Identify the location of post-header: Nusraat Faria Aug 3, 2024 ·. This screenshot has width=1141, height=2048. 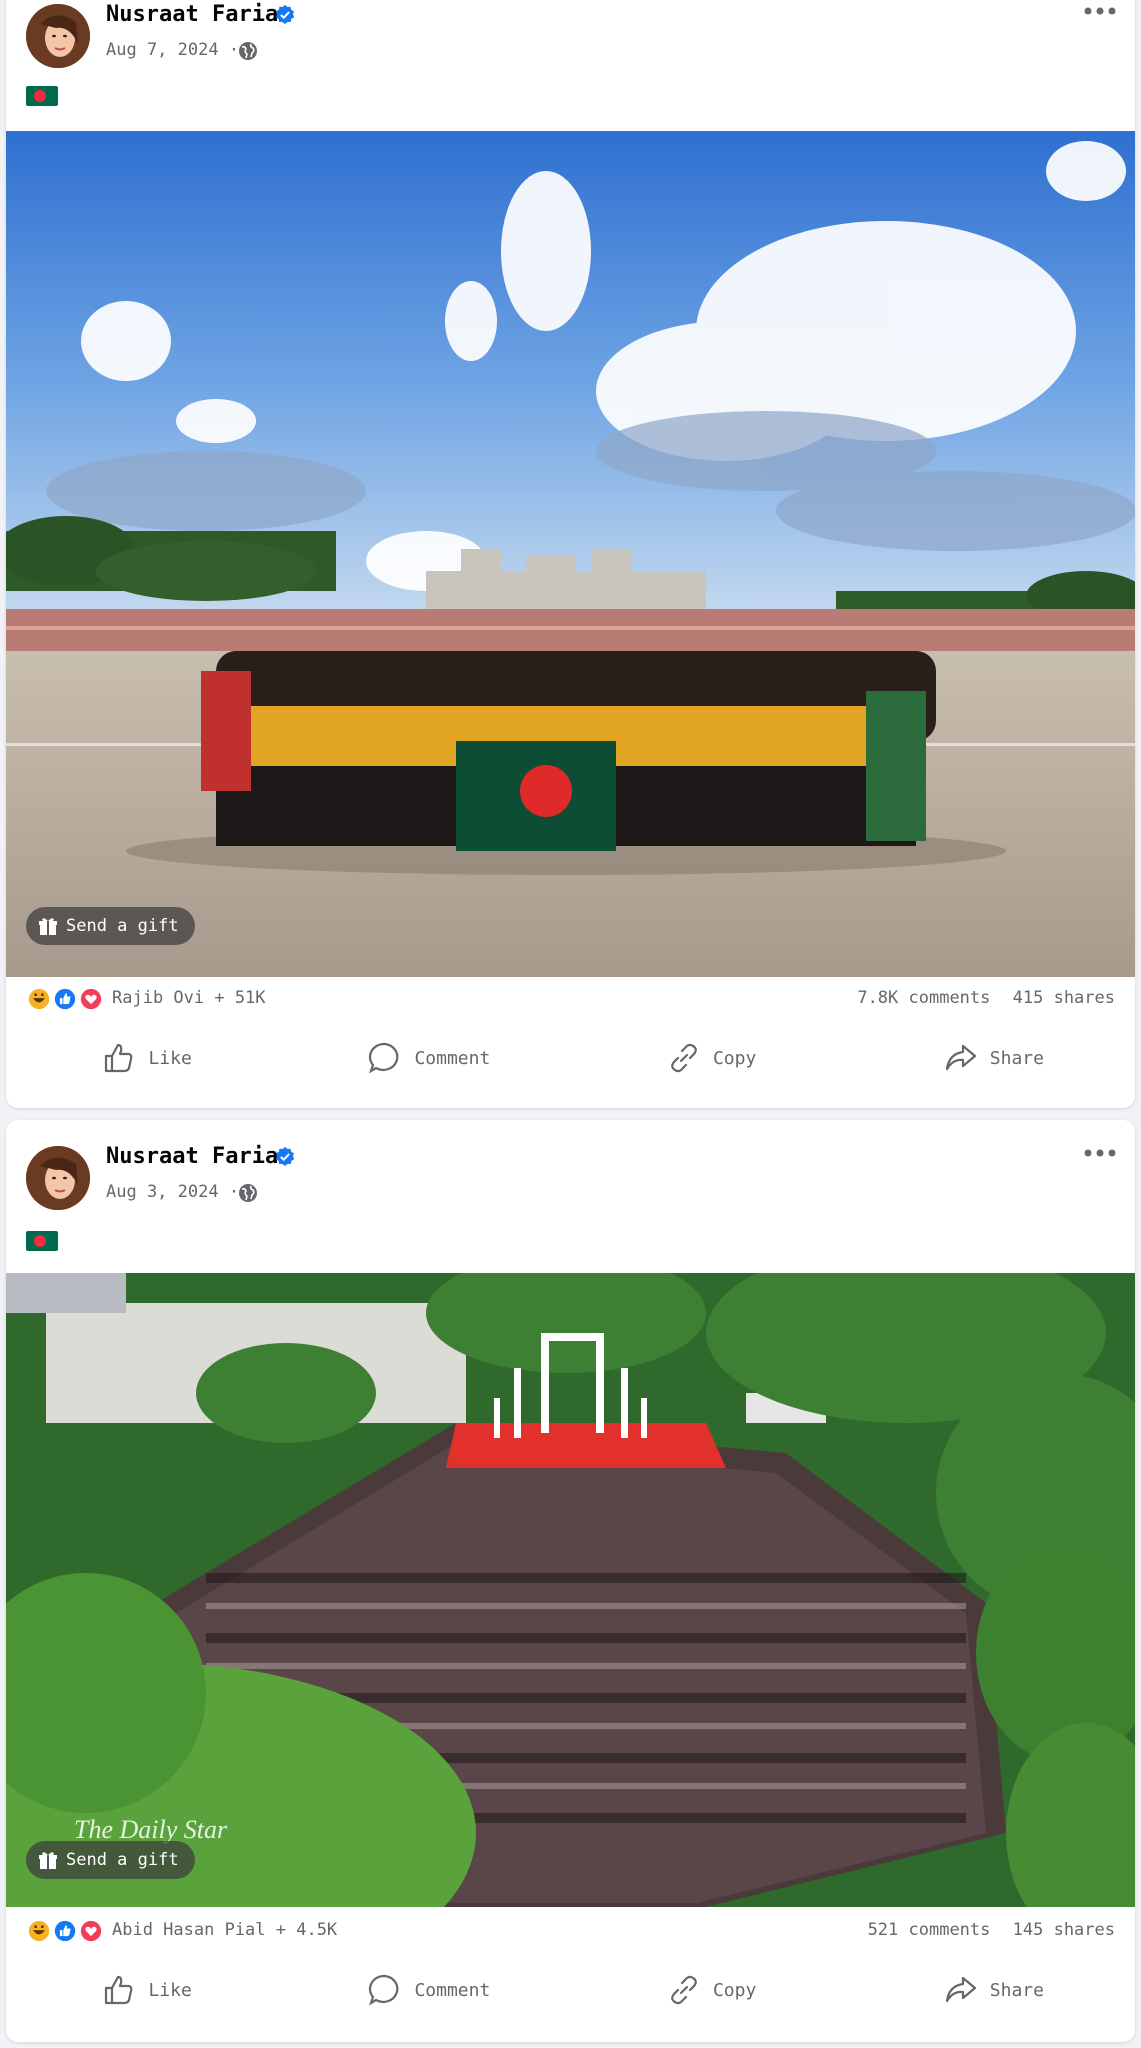
(570, 1185).